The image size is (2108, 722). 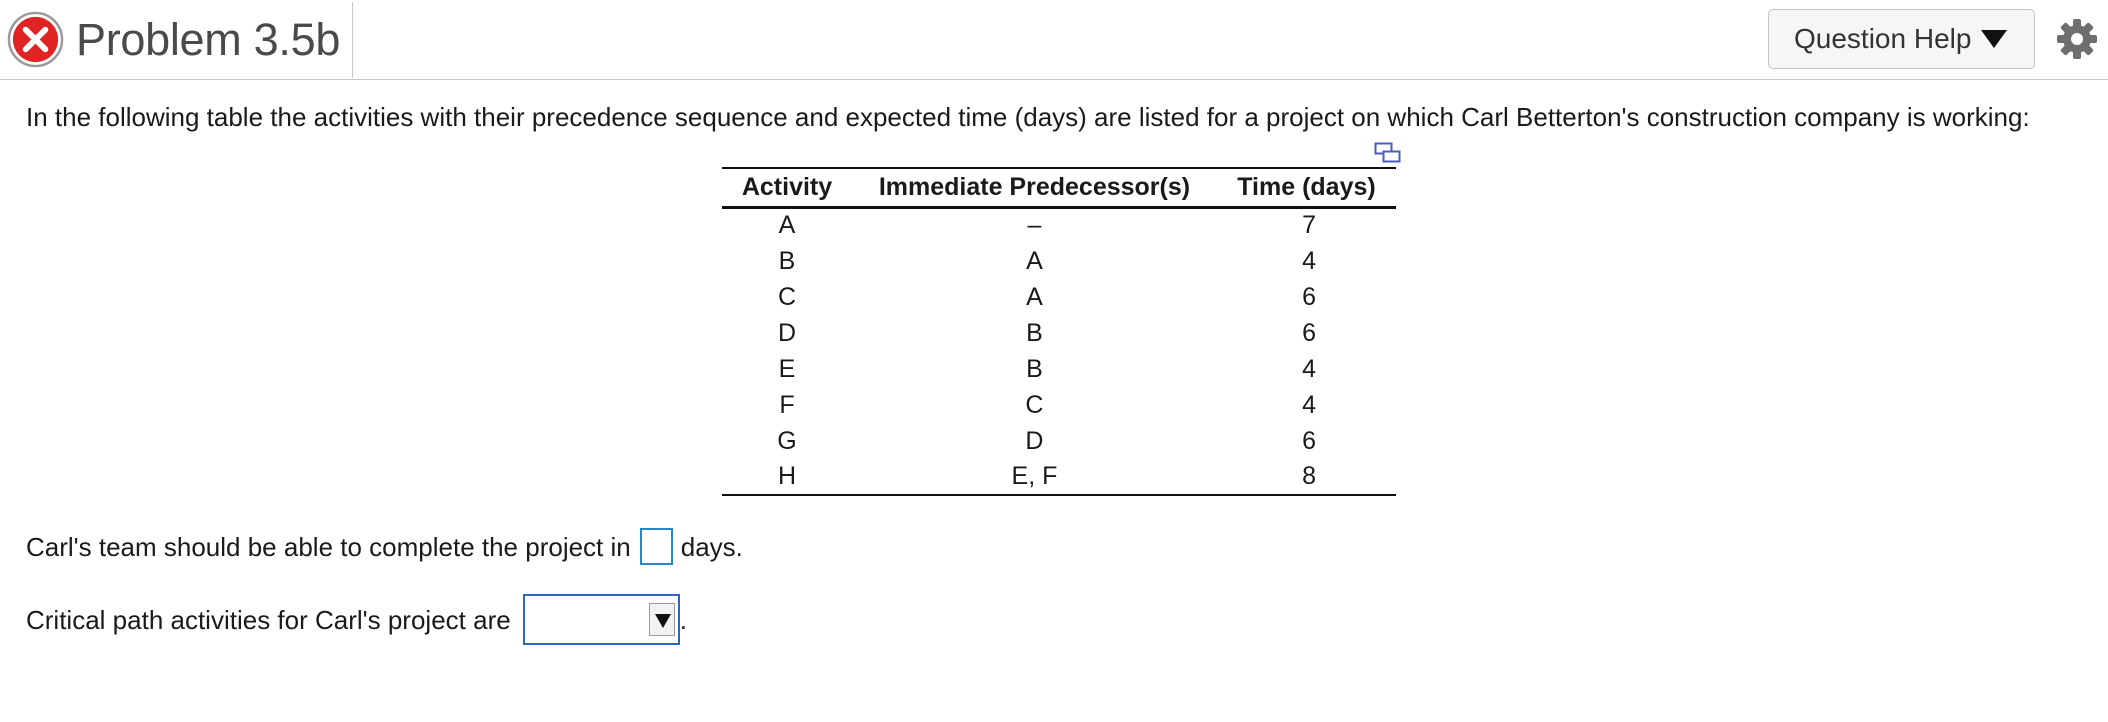 I want to click on activity-cell: G, so click(x=787, y=440).